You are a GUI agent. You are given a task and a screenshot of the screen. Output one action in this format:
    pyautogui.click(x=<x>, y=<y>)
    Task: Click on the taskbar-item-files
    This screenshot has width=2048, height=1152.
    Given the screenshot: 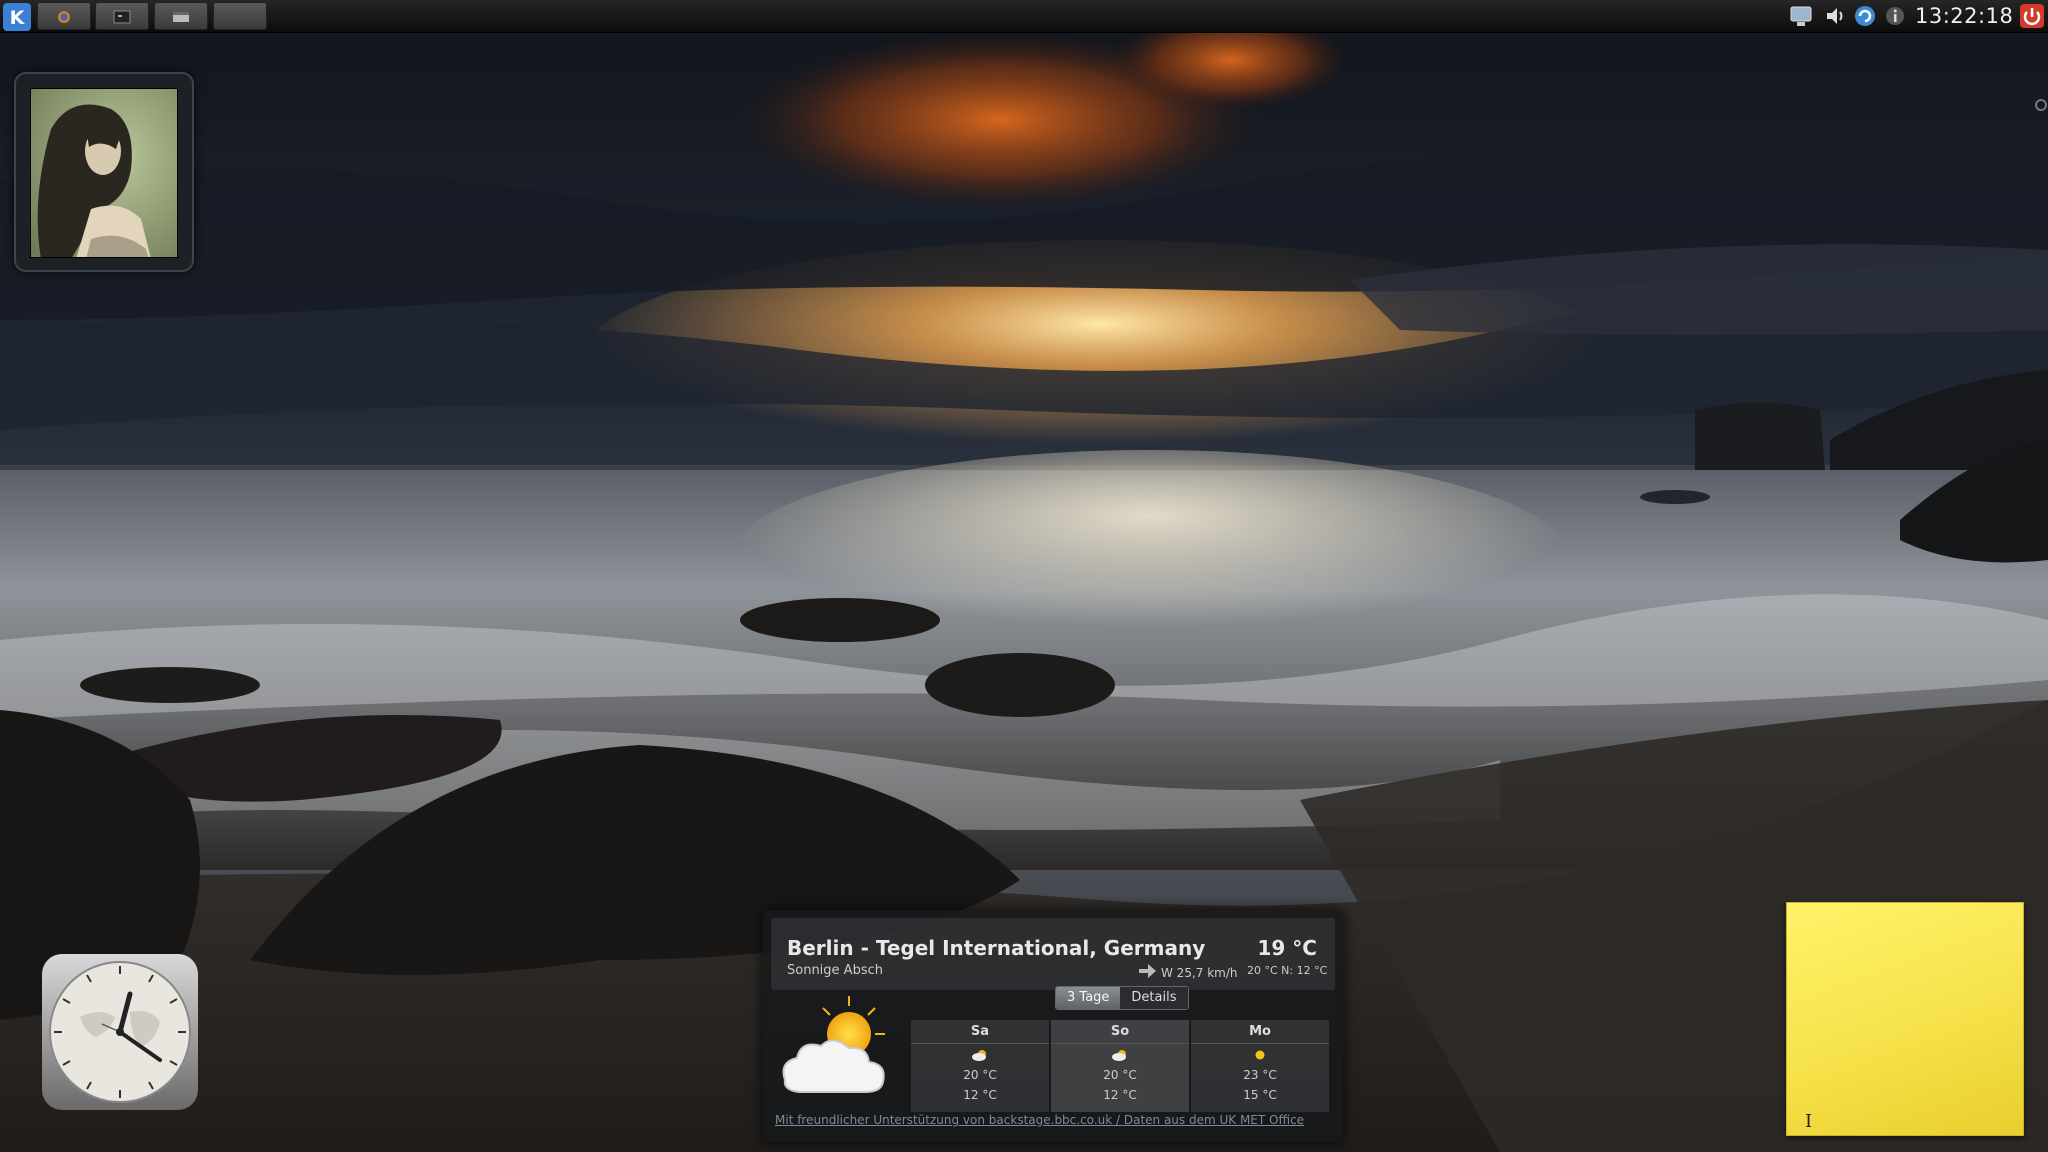 What is the action you would take?
    pyautogui.click(x=181, y=16)
    